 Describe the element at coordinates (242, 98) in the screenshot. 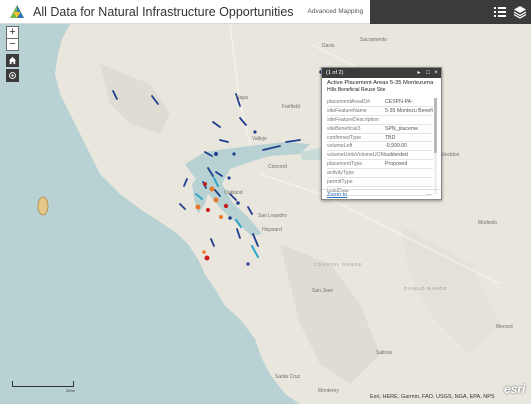

I see `map-label: Napa` at that location.